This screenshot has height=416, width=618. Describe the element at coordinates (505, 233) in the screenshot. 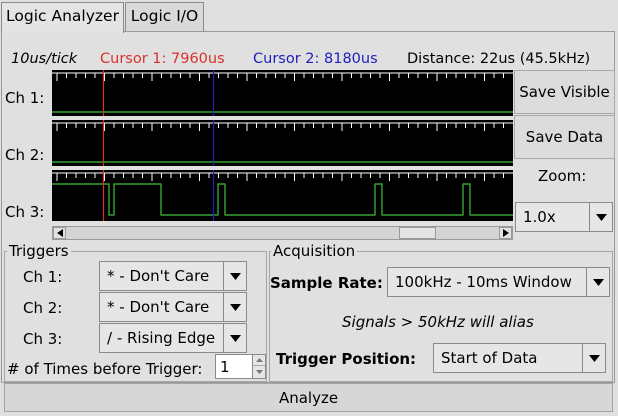

I see `scroll-right-button` at that location.